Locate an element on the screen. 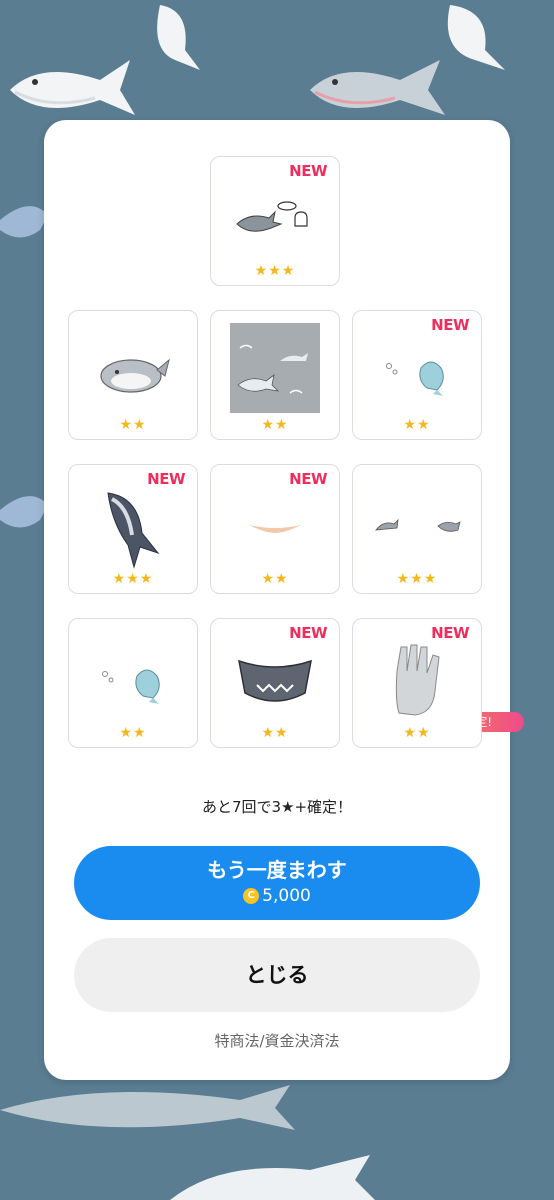 The image size is (554, 1200). result-item-grey-claw-glove: NEW ★★ is located at coordinates (417, 683).